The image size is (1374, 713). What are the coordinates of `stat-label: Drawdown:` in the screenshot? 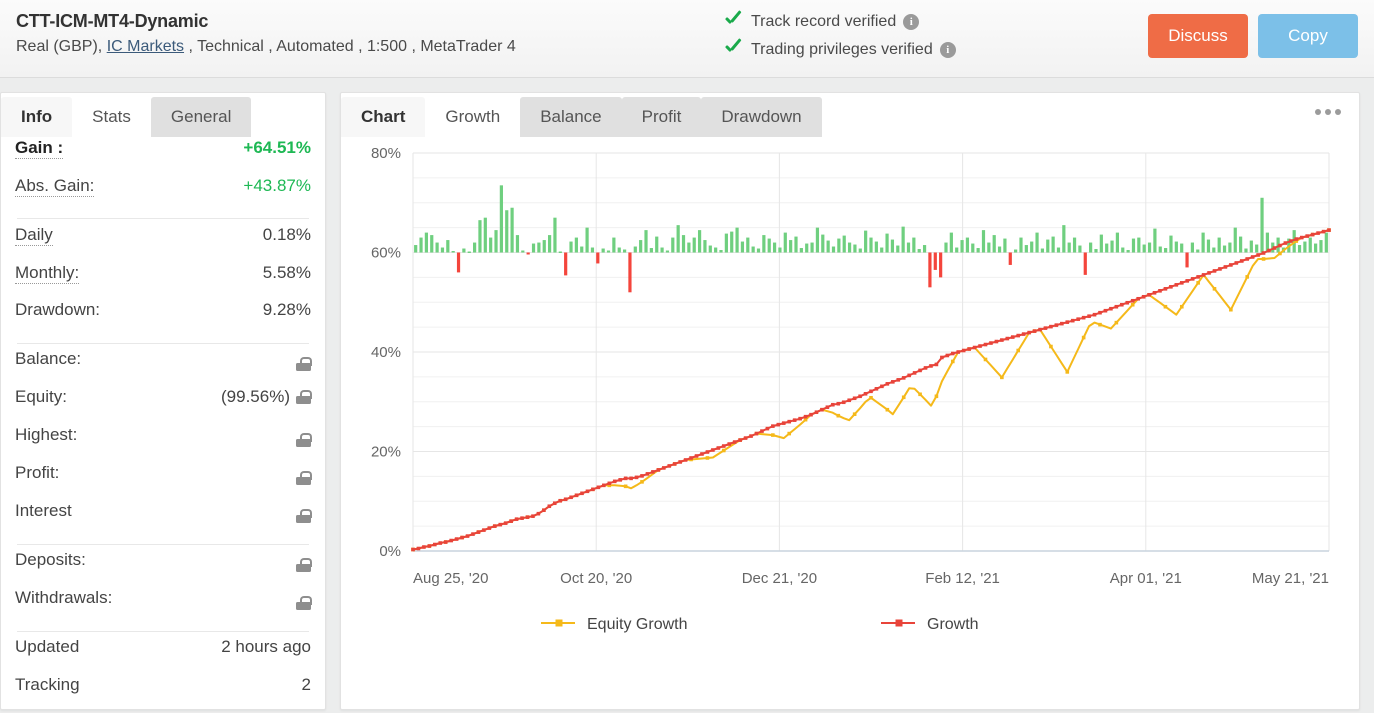 It's located at (58, 309).